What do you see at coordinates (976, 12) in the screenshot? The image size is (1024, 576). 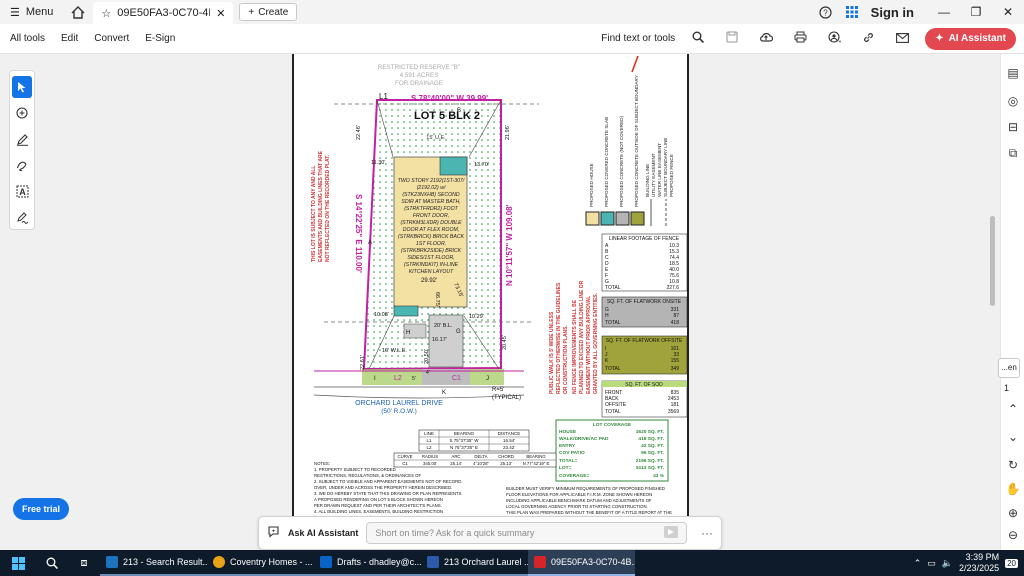 I see `restore-icon: ❐` at bounding box center [976, 12].